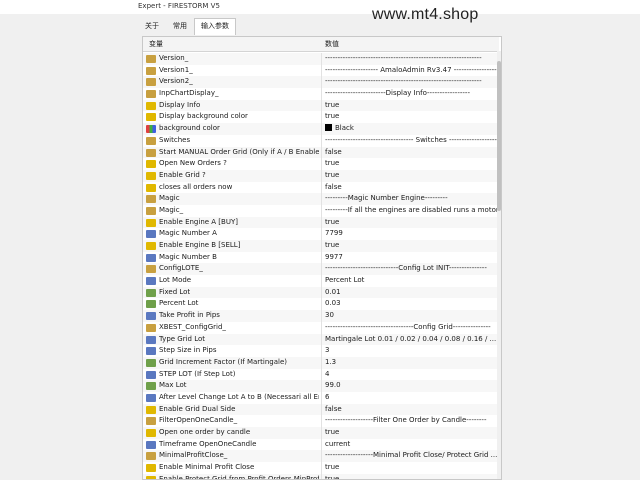 Image resolution: width=640 pixels, height=480 pixels. I want to click on table-row: Percent Lot 0.03, so click(321, 304).